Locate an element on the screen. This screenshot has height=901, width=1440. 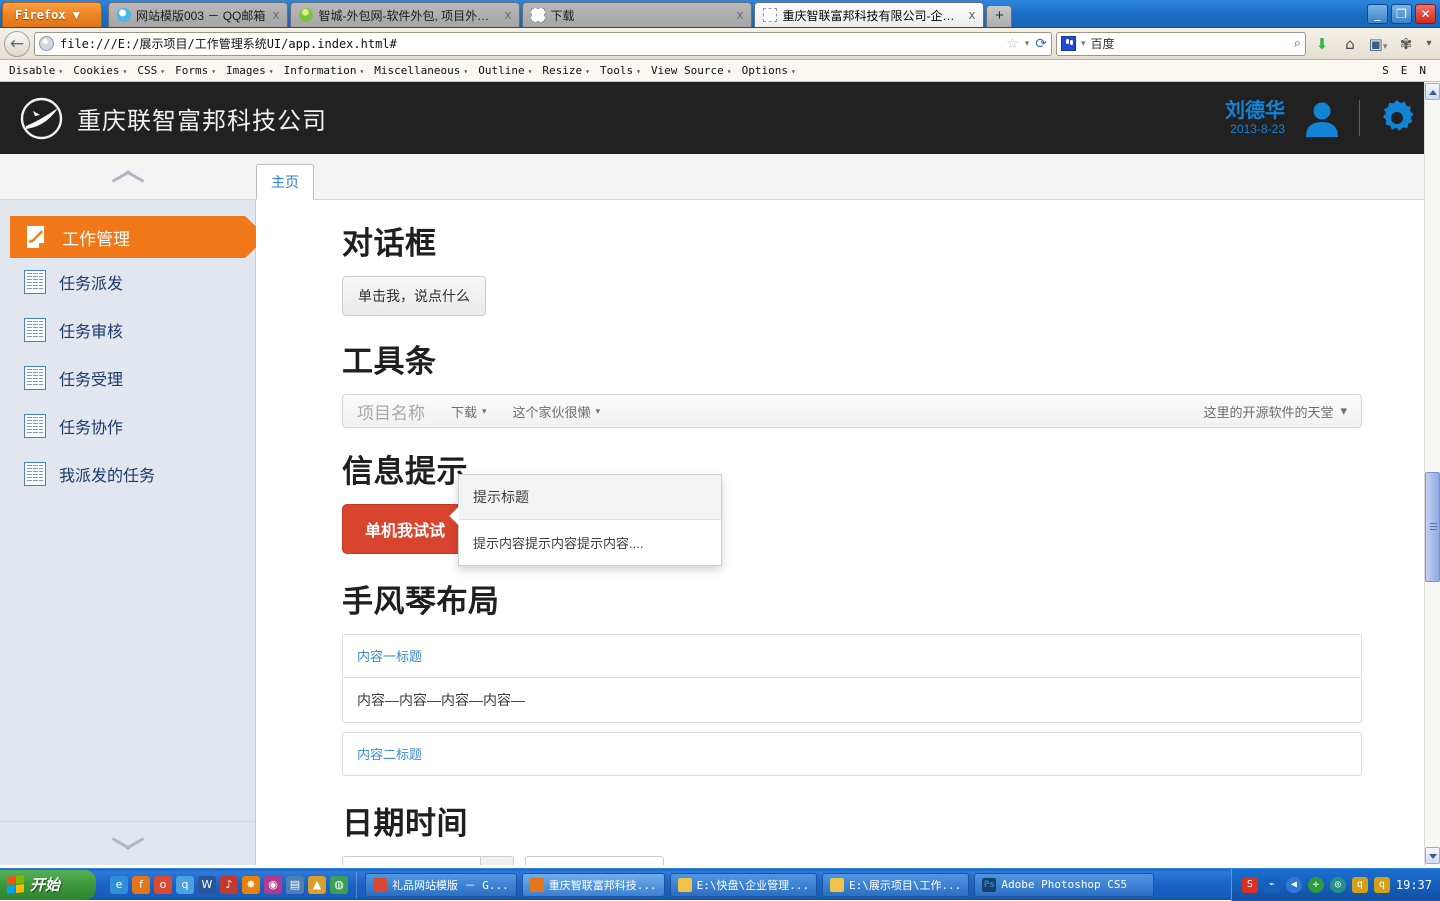
internet-explorer-icon: e is located at coordinates (119, 885).